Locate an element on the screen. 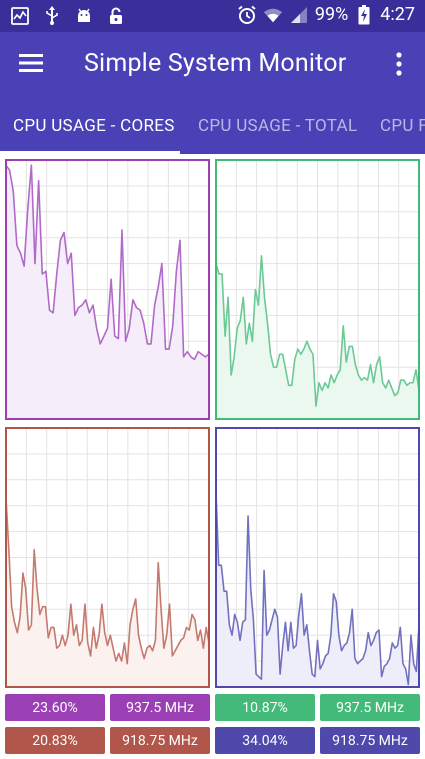  status-left-icons is located at coordinates (68, 16).